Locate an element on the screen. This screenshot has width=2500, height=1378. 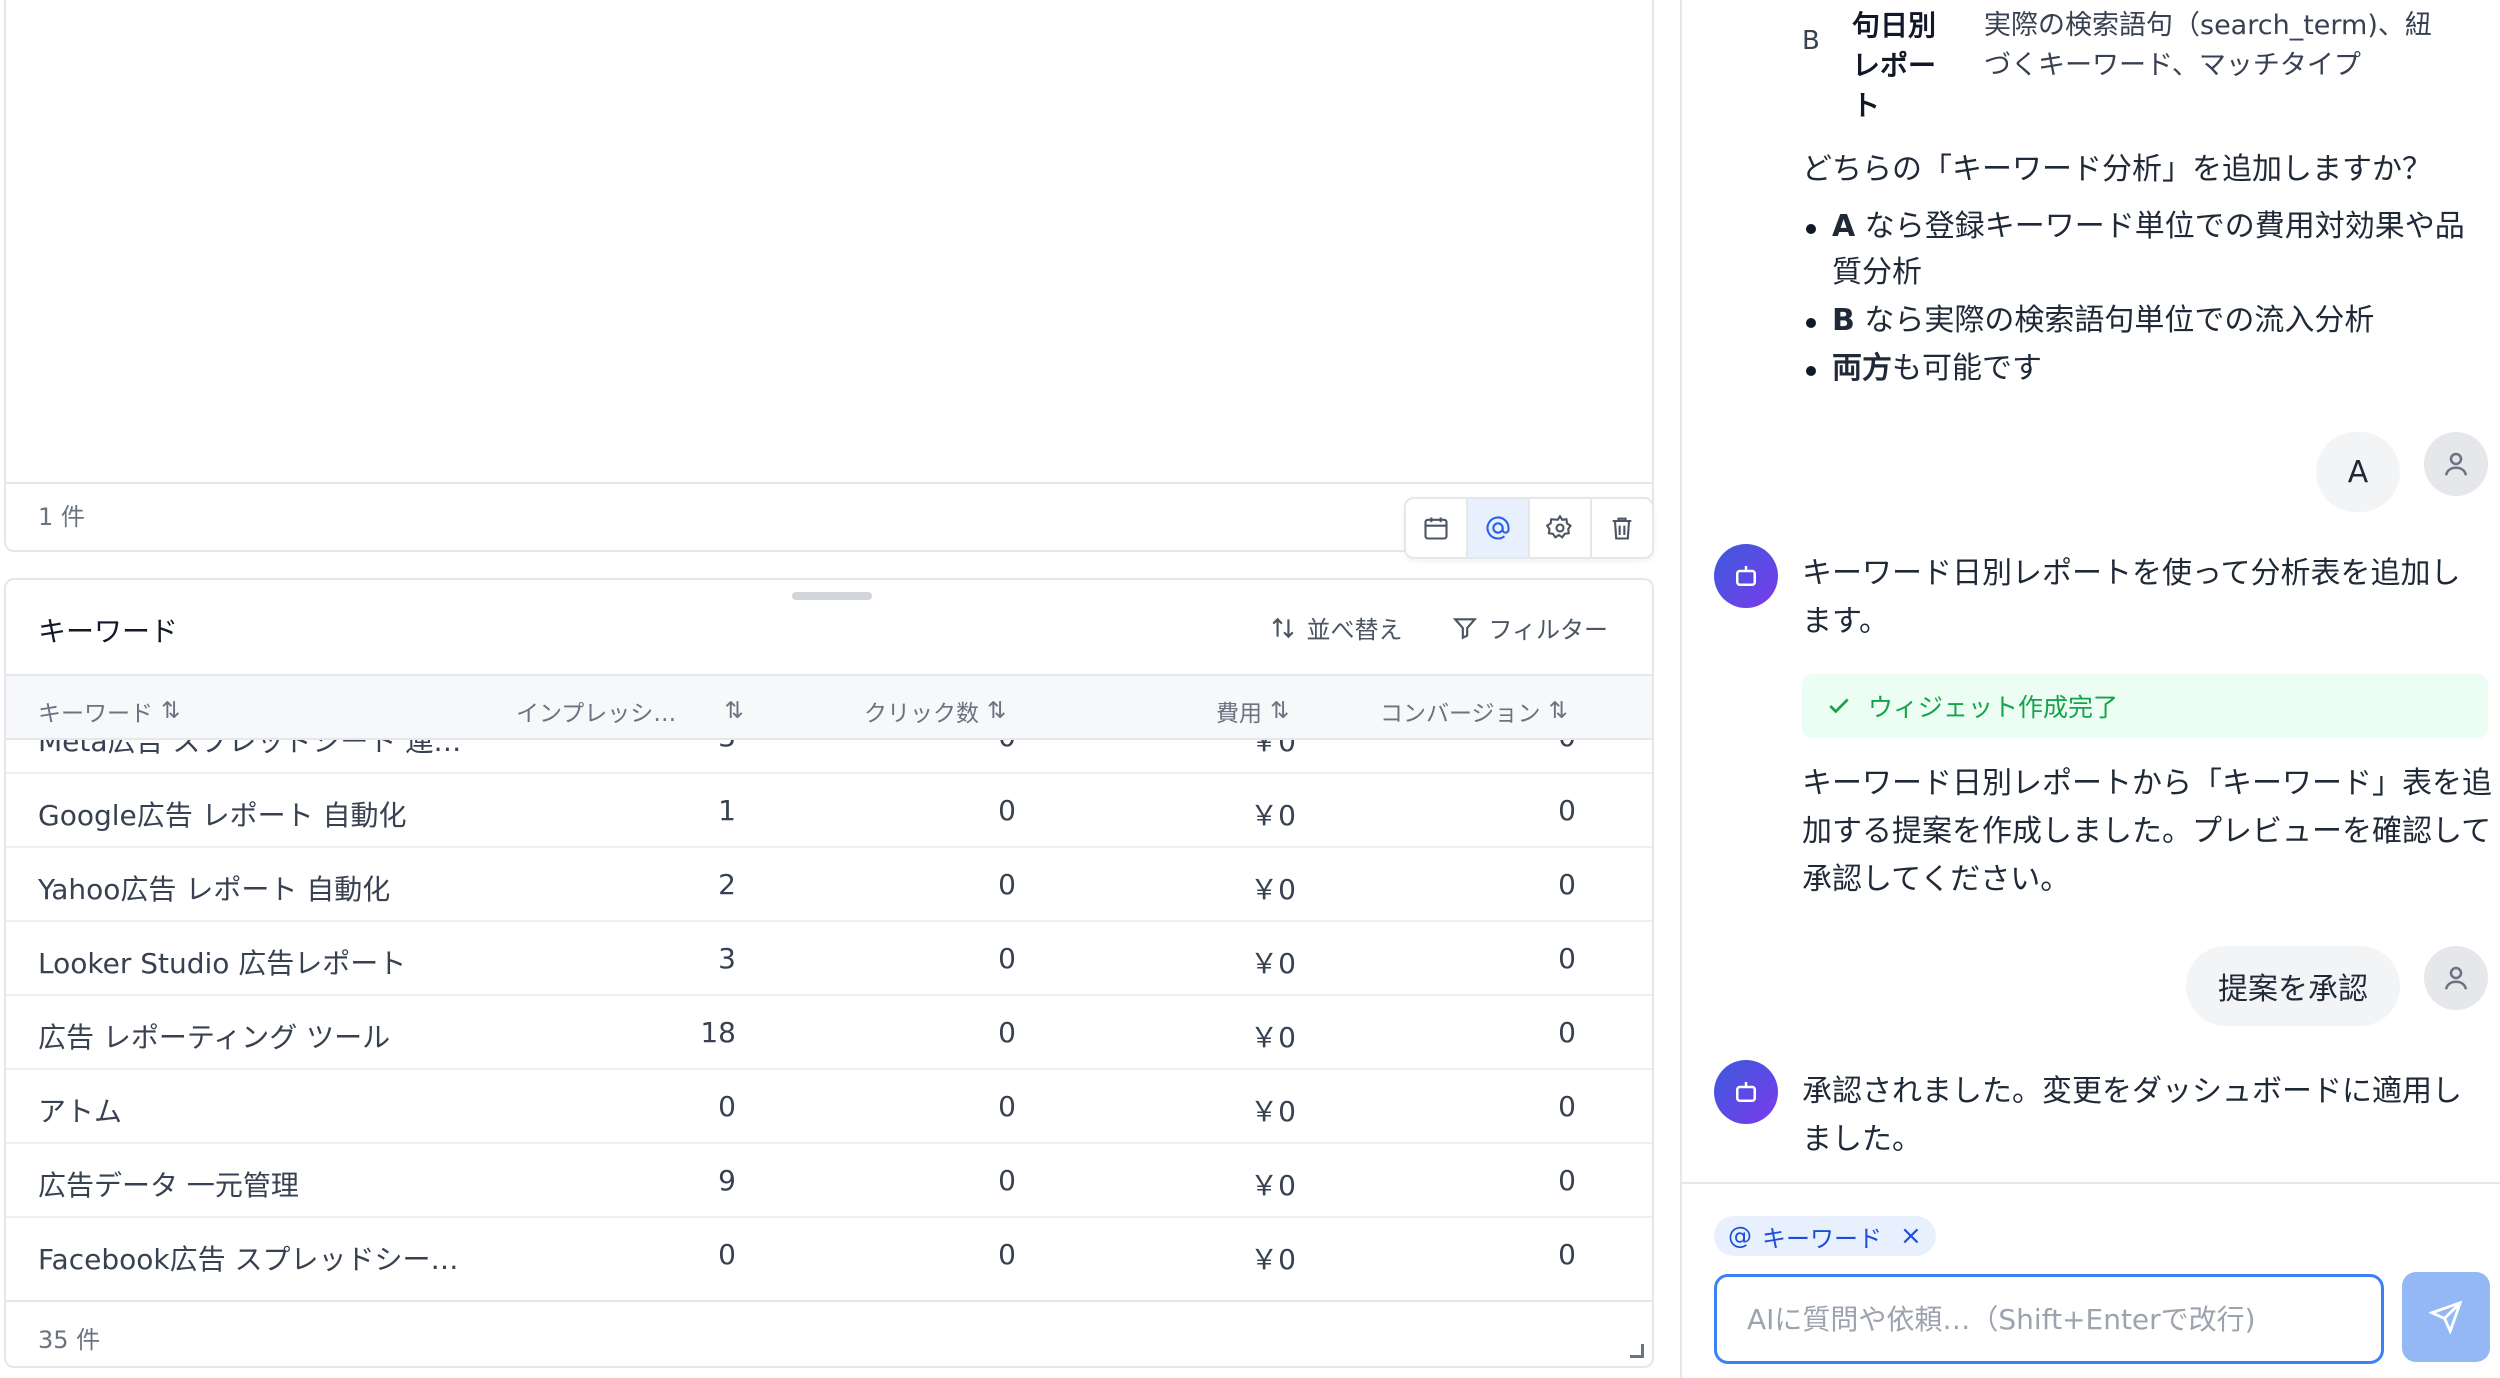
filter-label: フィルター is located at coordinates (1548, 630).